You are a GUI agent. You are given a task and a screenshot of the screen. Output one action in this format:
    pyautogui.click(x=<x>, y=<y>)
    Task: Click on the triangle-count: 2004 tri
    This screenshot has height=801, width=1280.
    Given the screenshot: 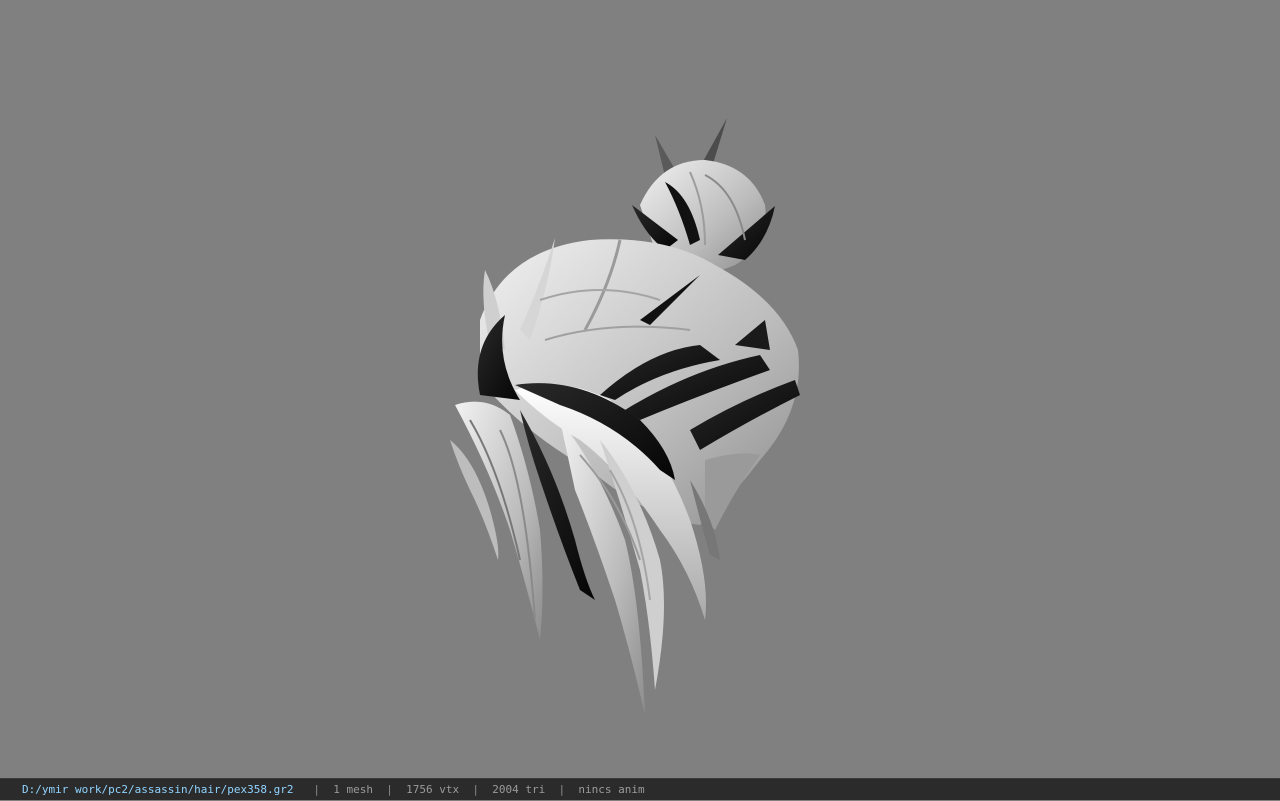 What is the action you would take?
    pyautogui.click(x=519, y=789)
    